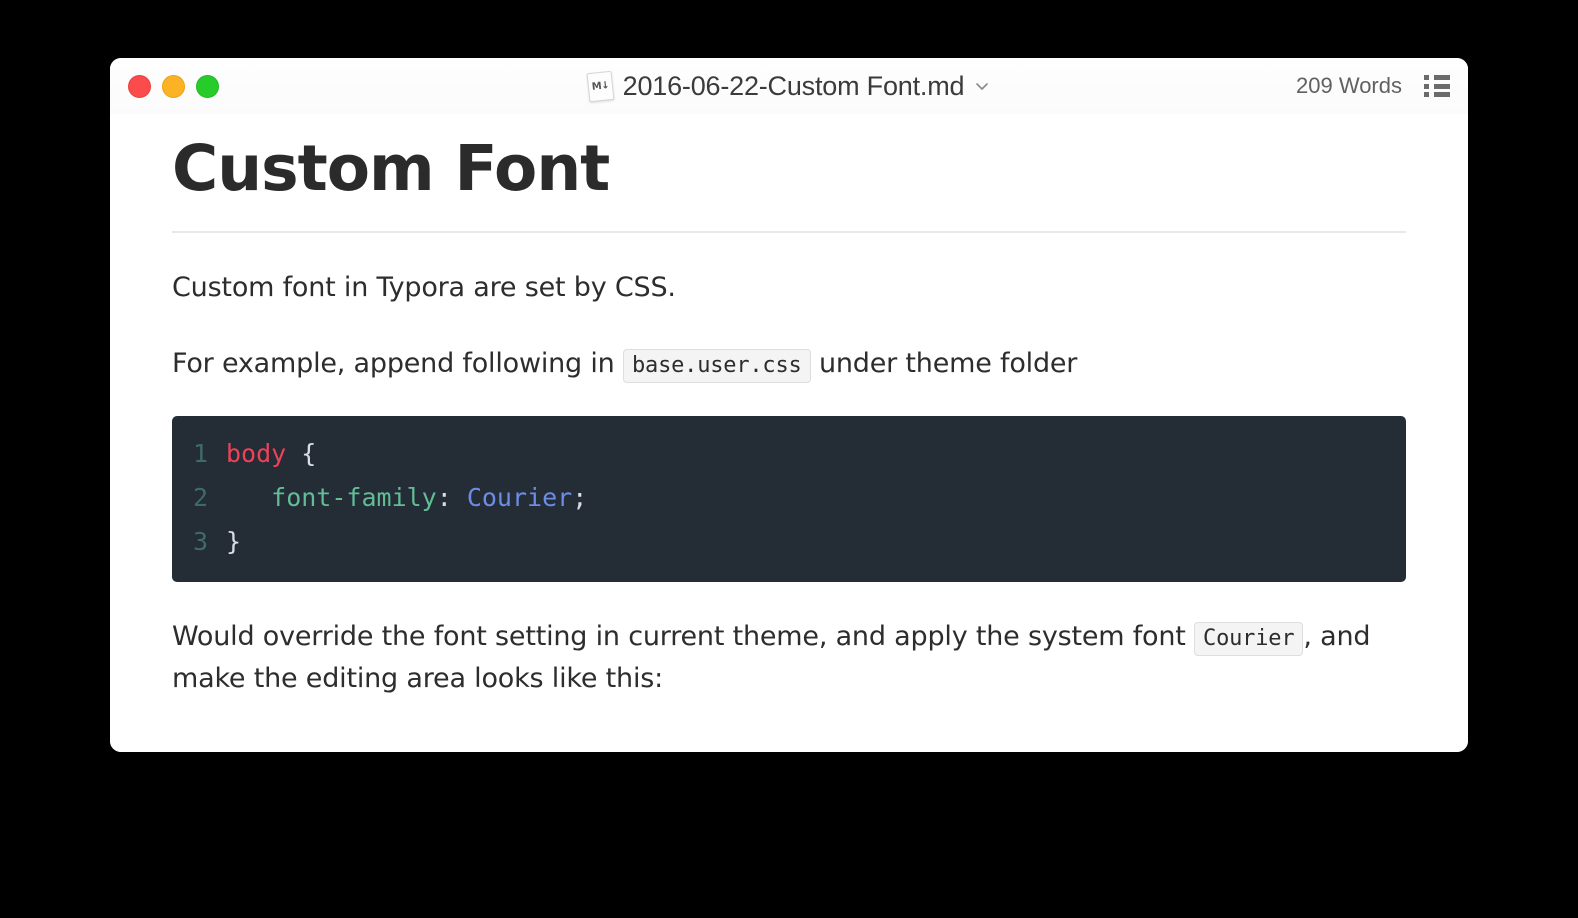  I want to click on code-line: 2 font-family: Courier;, so click(789, 498).